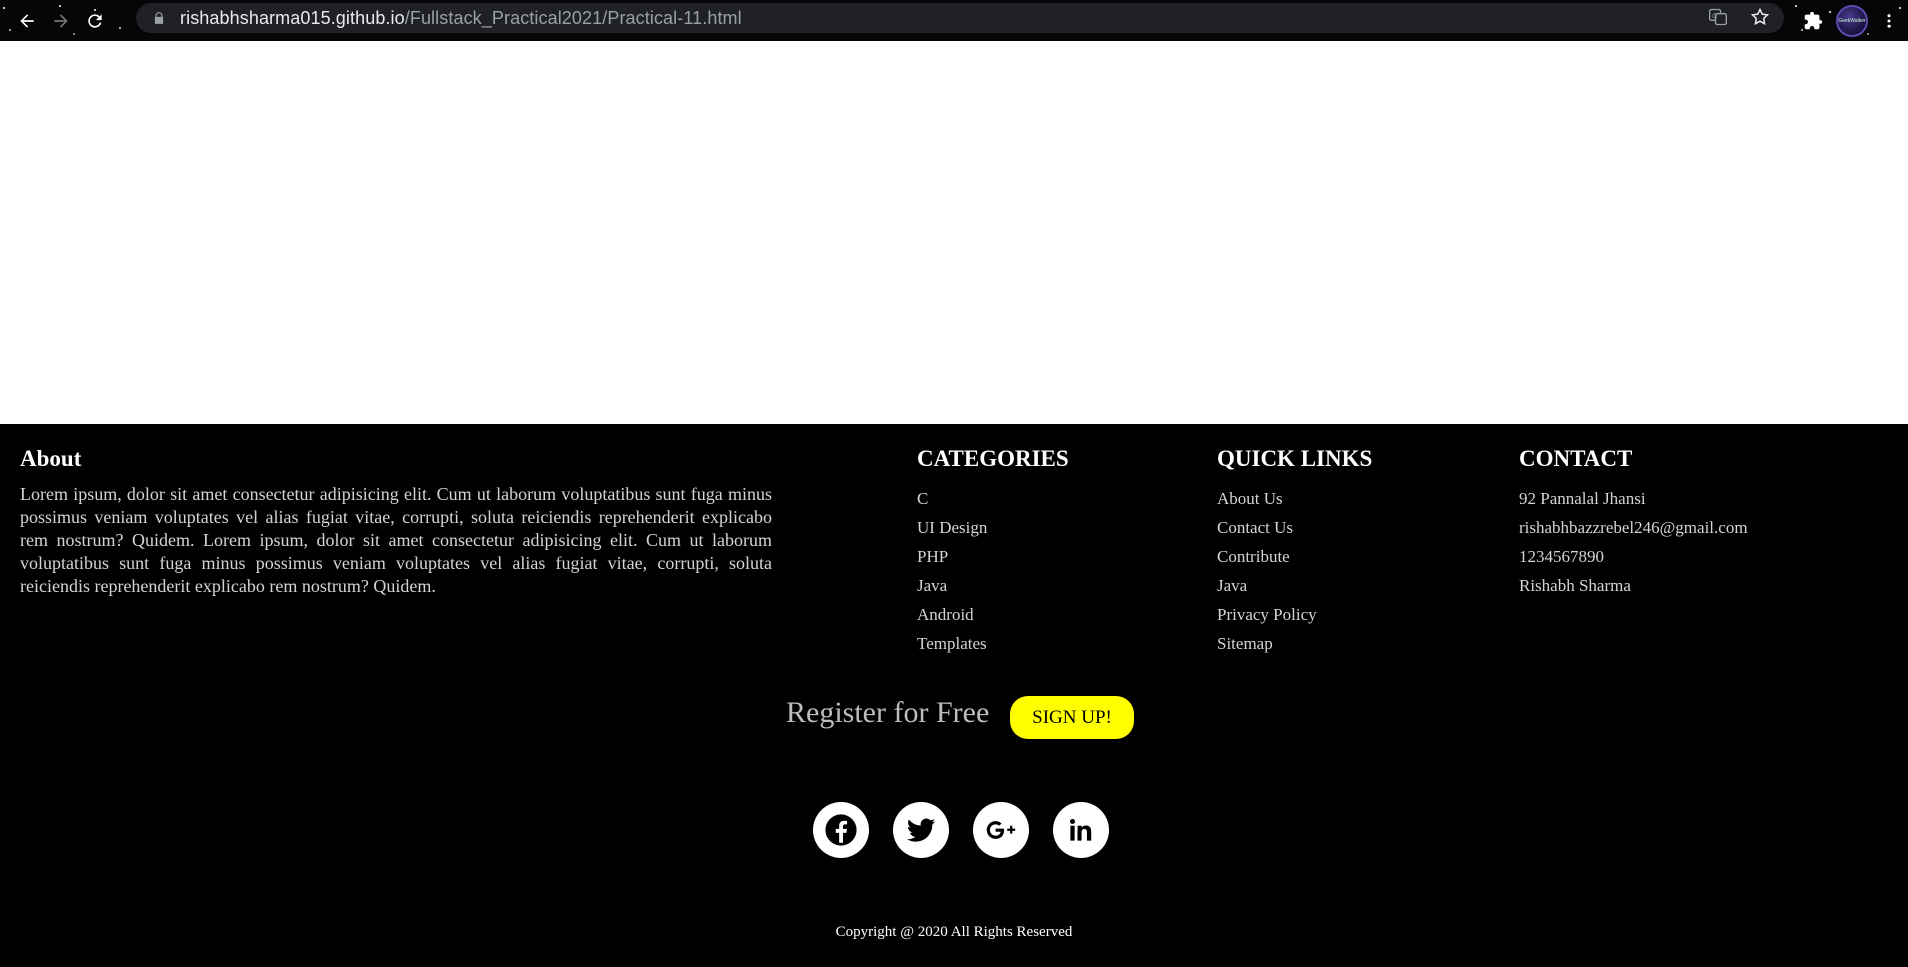 This screenshot has height=967, width=1908. I want to click on google-plus-link, so click(1001, 830).